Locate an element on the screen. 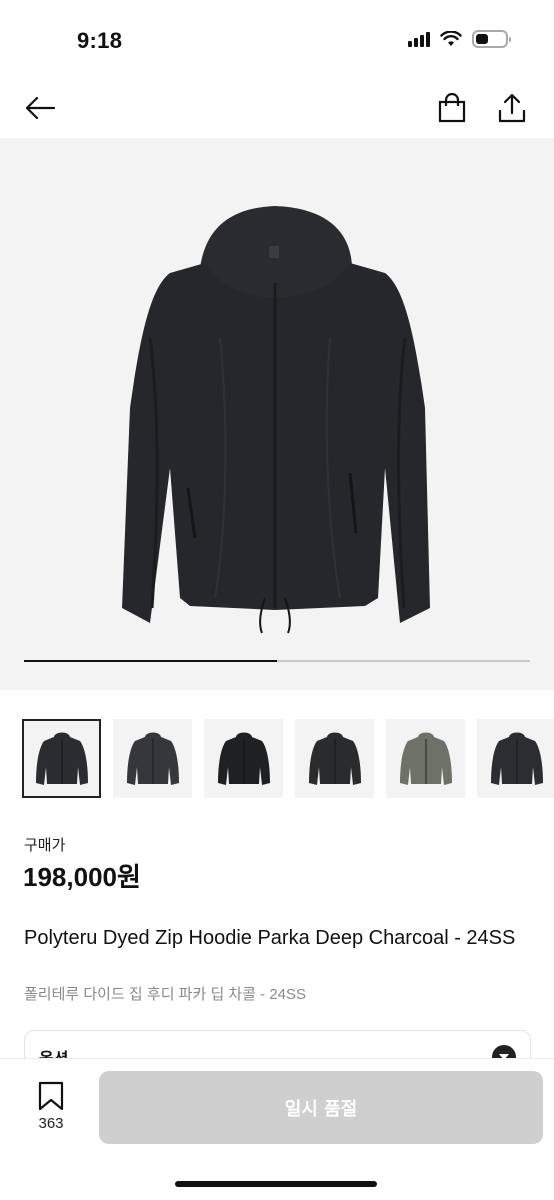 This screenshot has height=1200, width=554. status-icons is located at coordinates (459, 39).